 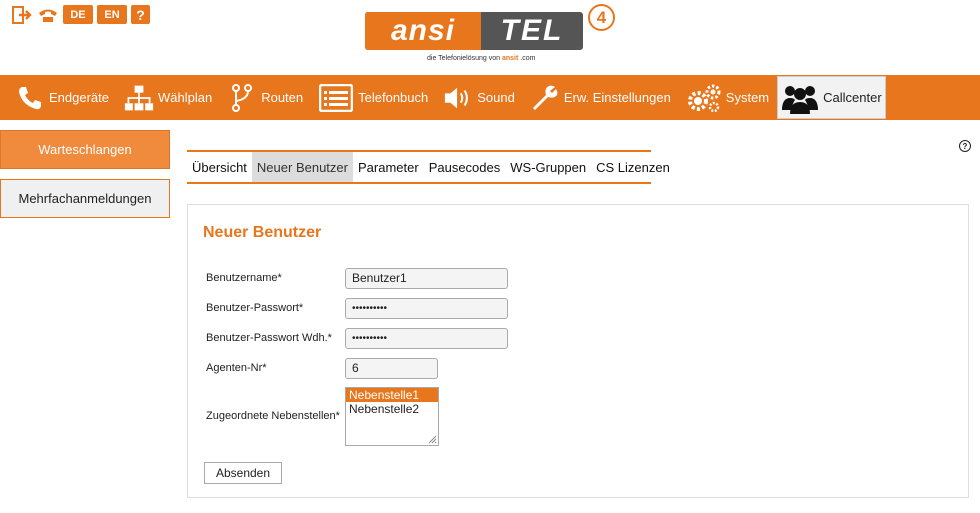 I want to click on logo-right-text: TEL, so click(x=532, y=30).